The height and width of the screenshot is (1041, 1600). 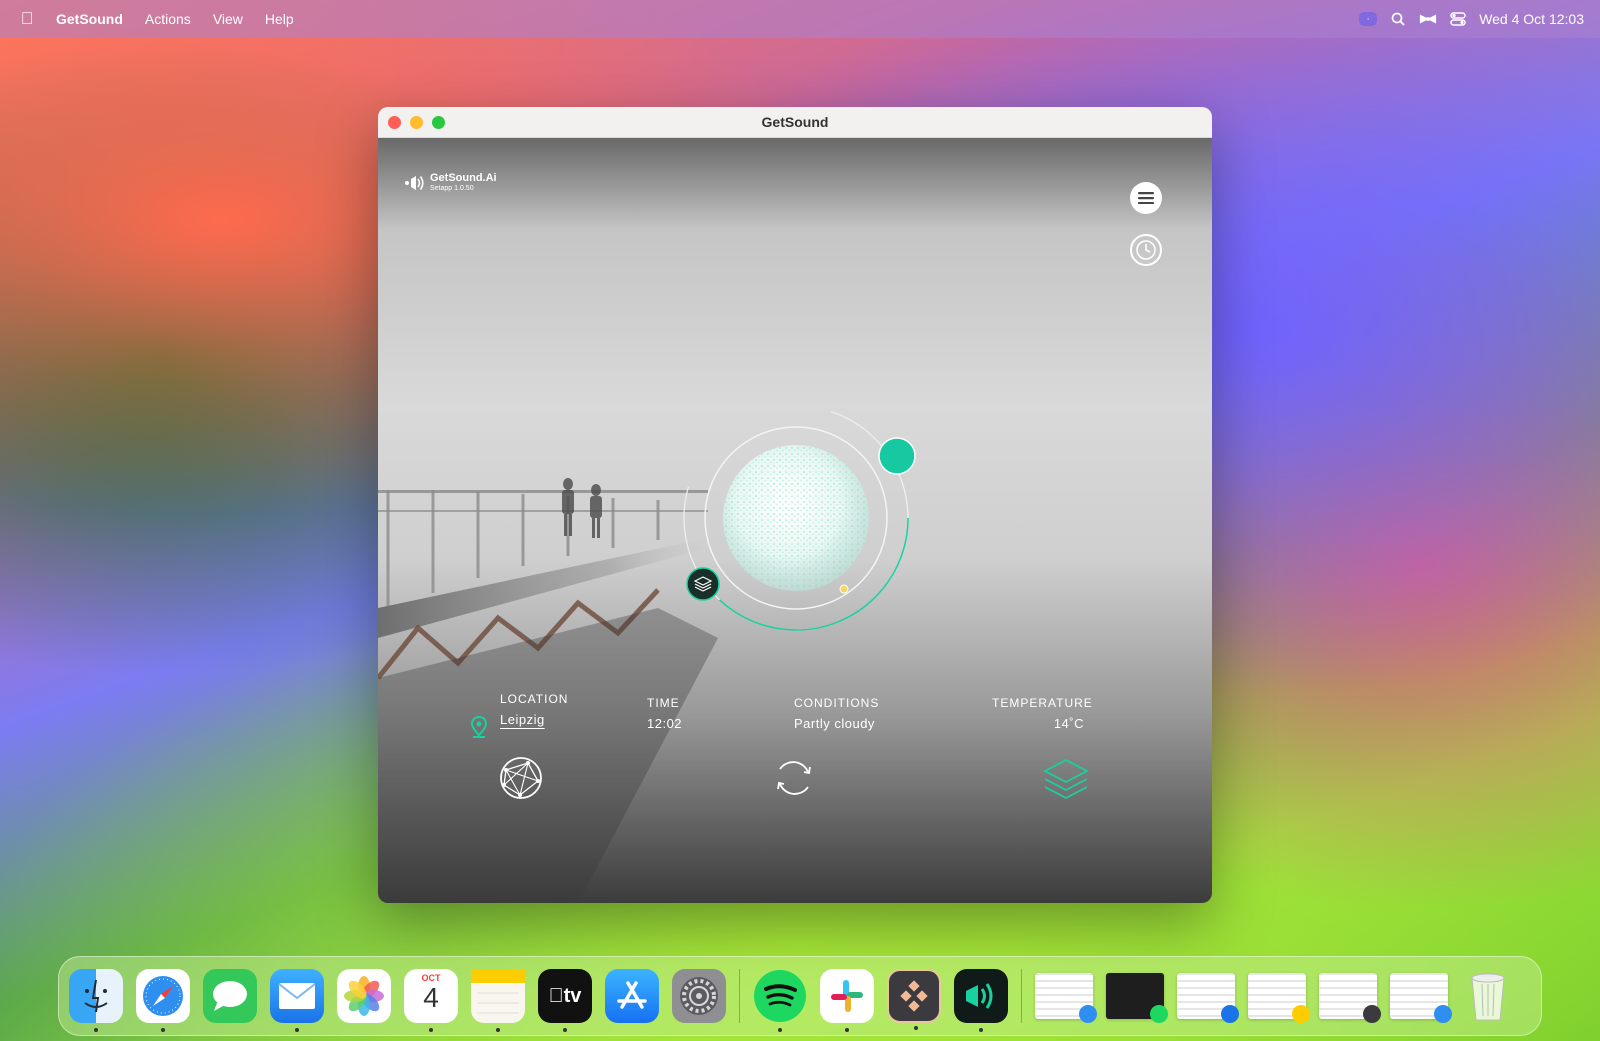 I want to click on temperature-label: TEMPERATURE, so click(x=1042, y=703).